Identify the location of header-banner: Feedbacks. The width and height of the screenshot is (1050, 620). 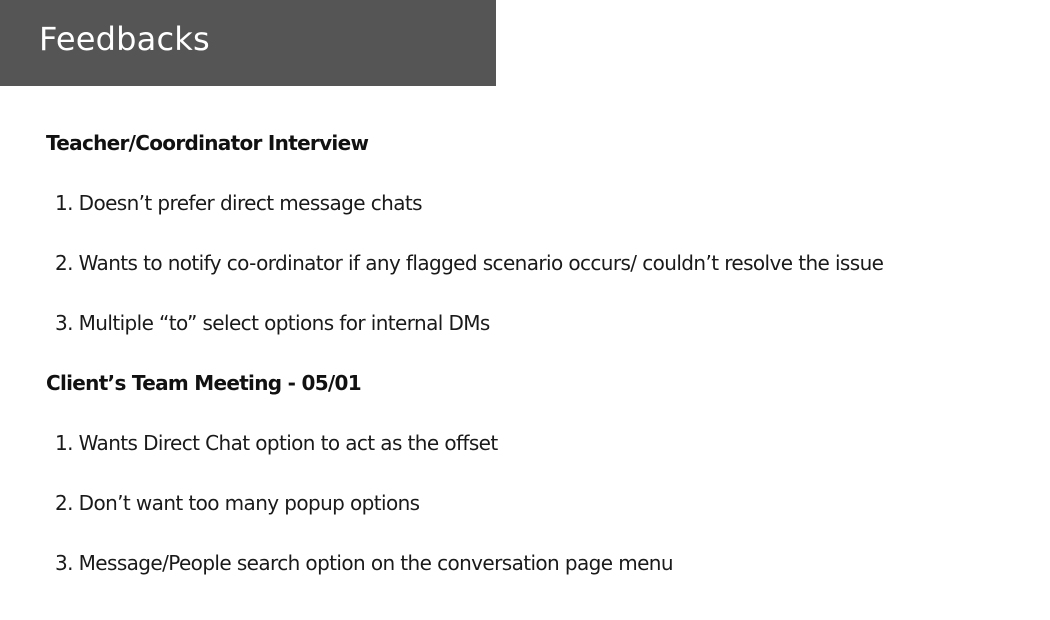
(248, 43).